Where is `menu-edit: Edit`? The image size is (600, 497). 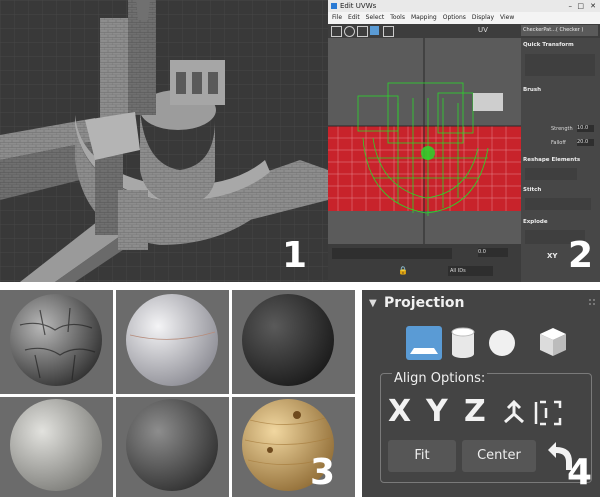
menu-edit: Edit is located at coordinates (354, 18).